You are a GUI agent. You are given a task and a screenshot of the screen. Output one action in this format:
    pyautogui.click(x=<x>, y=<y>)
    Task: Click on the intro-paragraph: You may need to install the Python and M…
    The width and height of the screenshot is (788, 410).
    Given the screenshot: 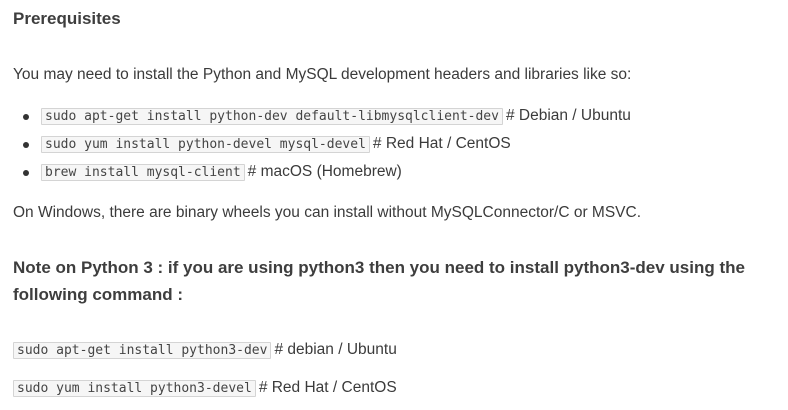 What is the action you would take?
    pyautogui.click(x=322, y=74)
    